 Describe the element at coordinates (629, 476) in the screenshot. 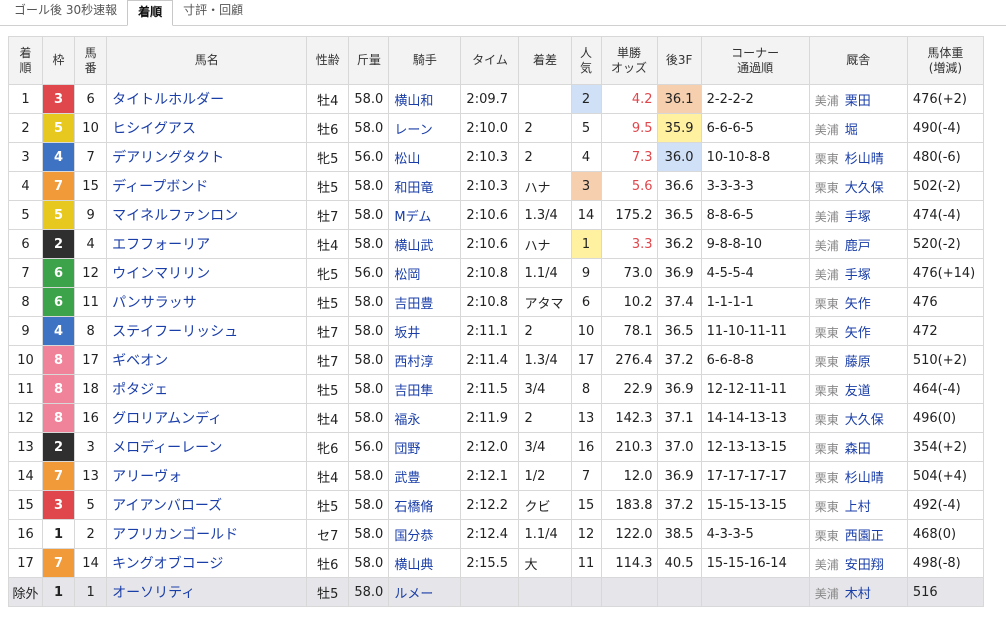

I see `odds-cell: 12.0` at that location.